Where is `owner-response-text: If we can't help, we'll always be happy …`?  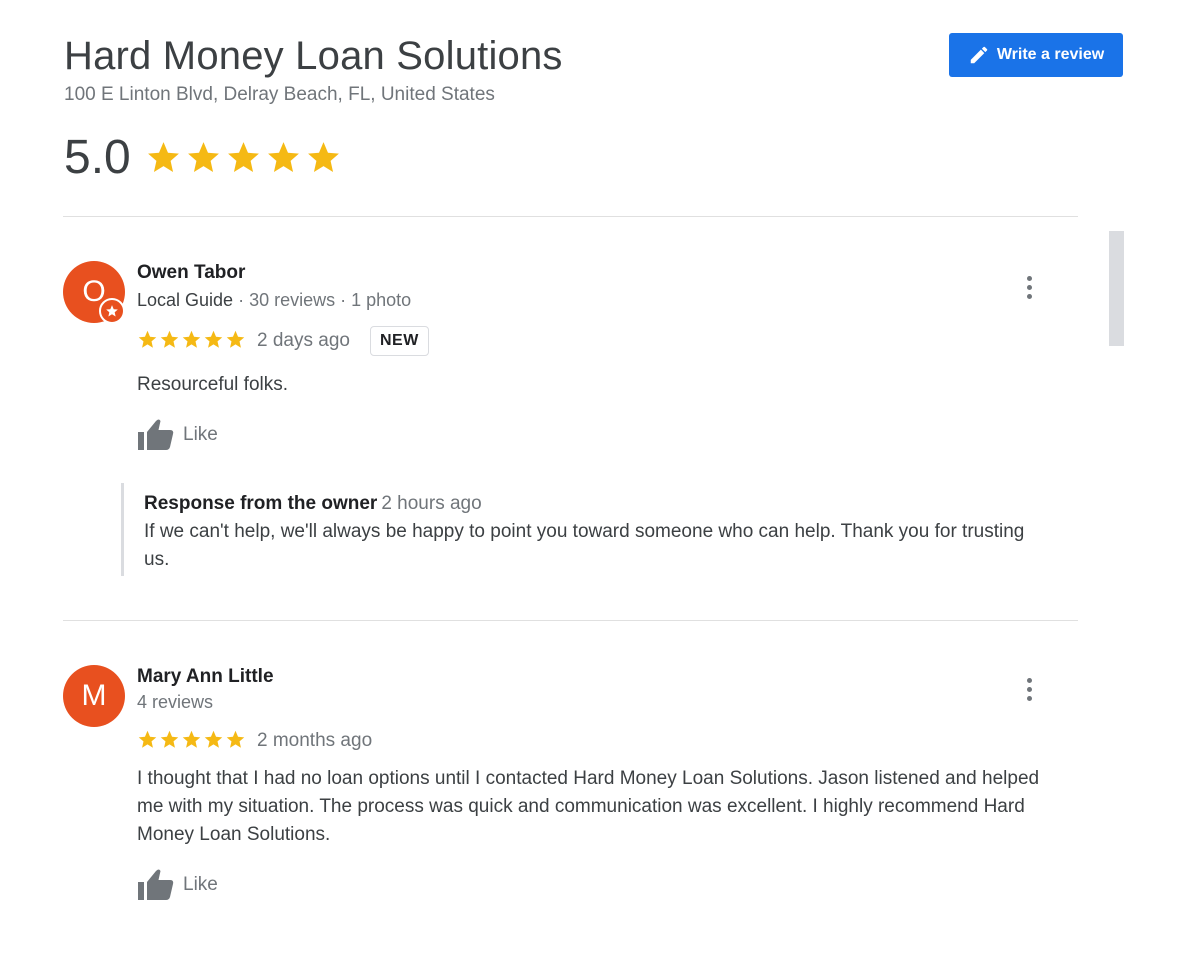
owner-response-text: If we can't help, we'll always be happy … is located at coordinates (584, 545).